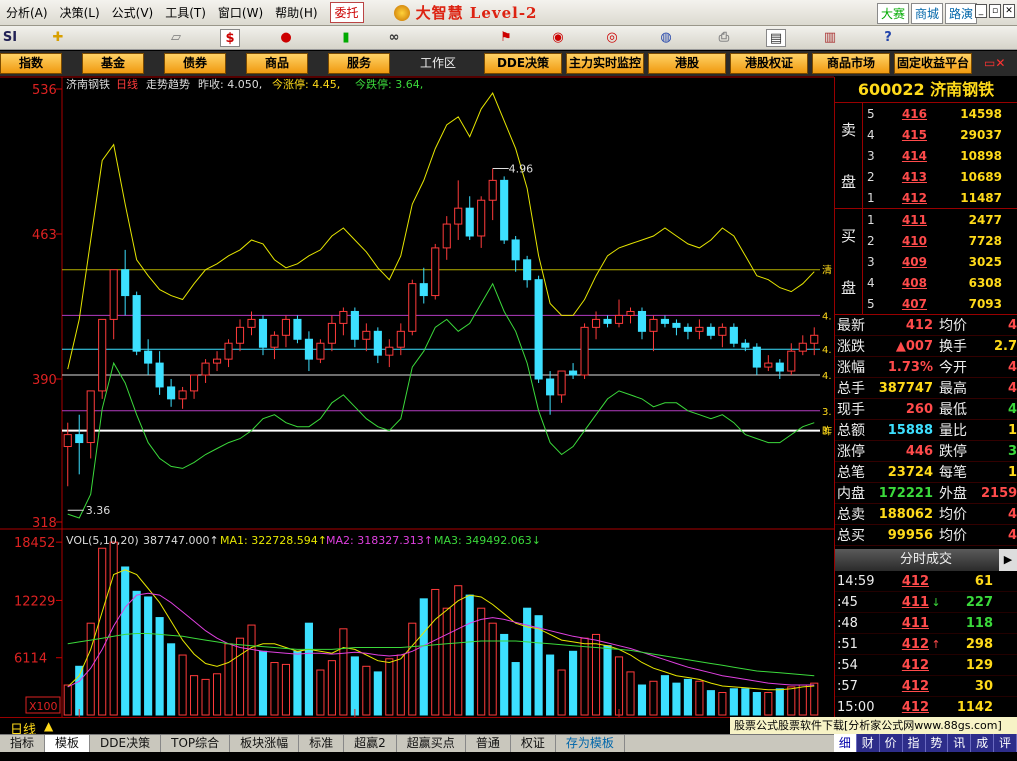  I want to click on help-icon: ?, so click(888, 38).